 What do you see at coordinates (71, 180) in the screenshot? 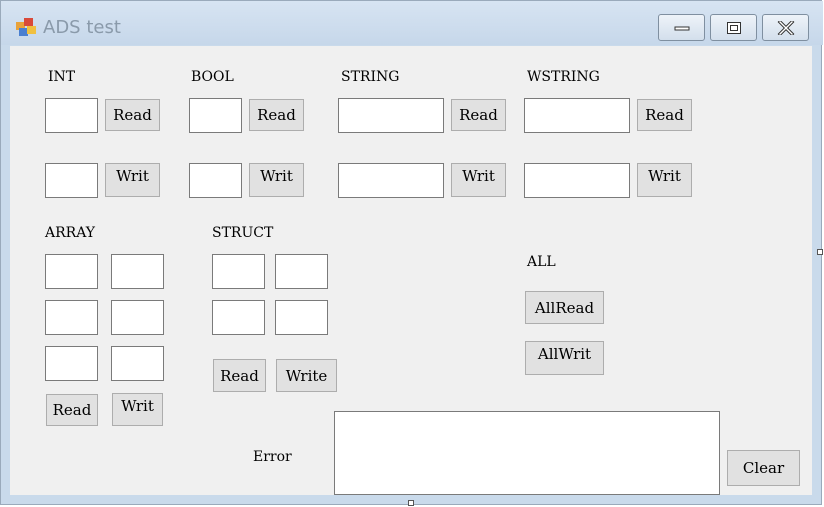
I see `int-write-field` at bounding box center [71, 180].